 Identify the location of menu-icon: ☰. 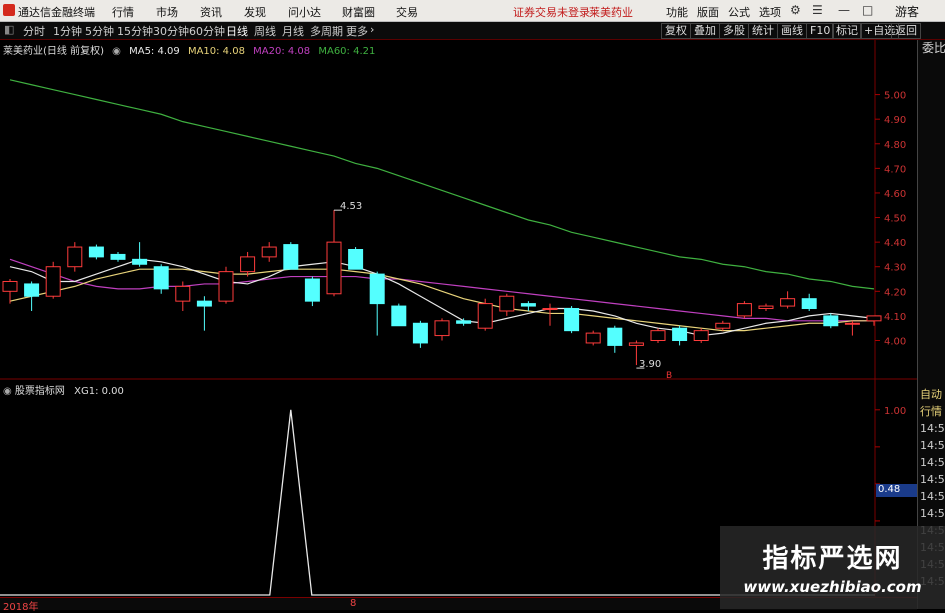
(817, 10).